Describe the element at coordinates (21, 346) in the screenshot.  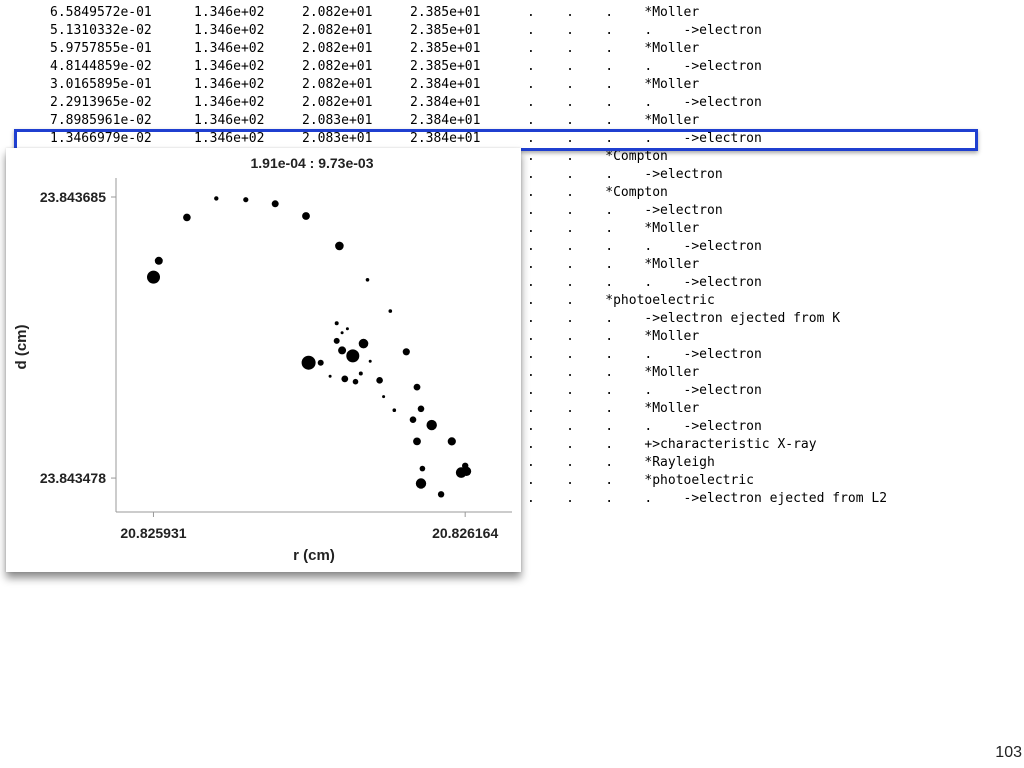
I see `y-axis-label: d (cm)` at that location.